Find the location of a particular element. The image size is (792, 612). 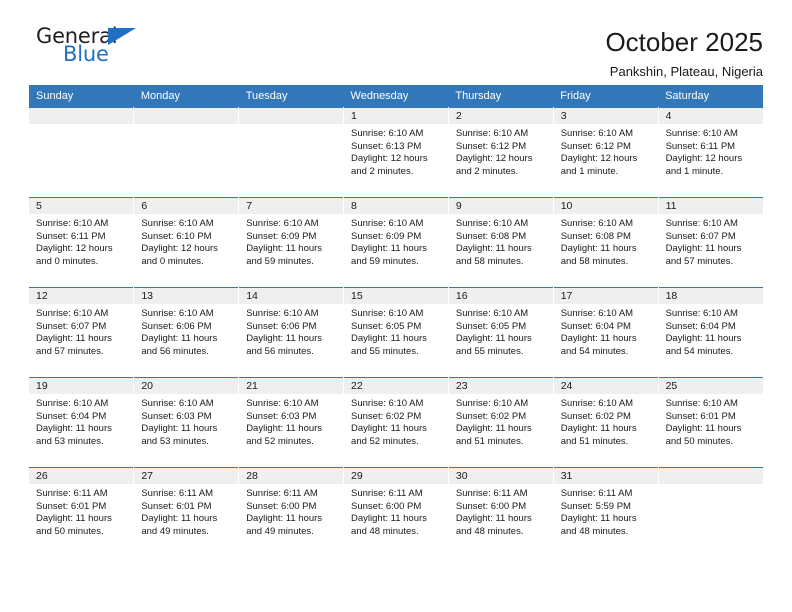

day-number: 16 is located at coordinates (500, 296).